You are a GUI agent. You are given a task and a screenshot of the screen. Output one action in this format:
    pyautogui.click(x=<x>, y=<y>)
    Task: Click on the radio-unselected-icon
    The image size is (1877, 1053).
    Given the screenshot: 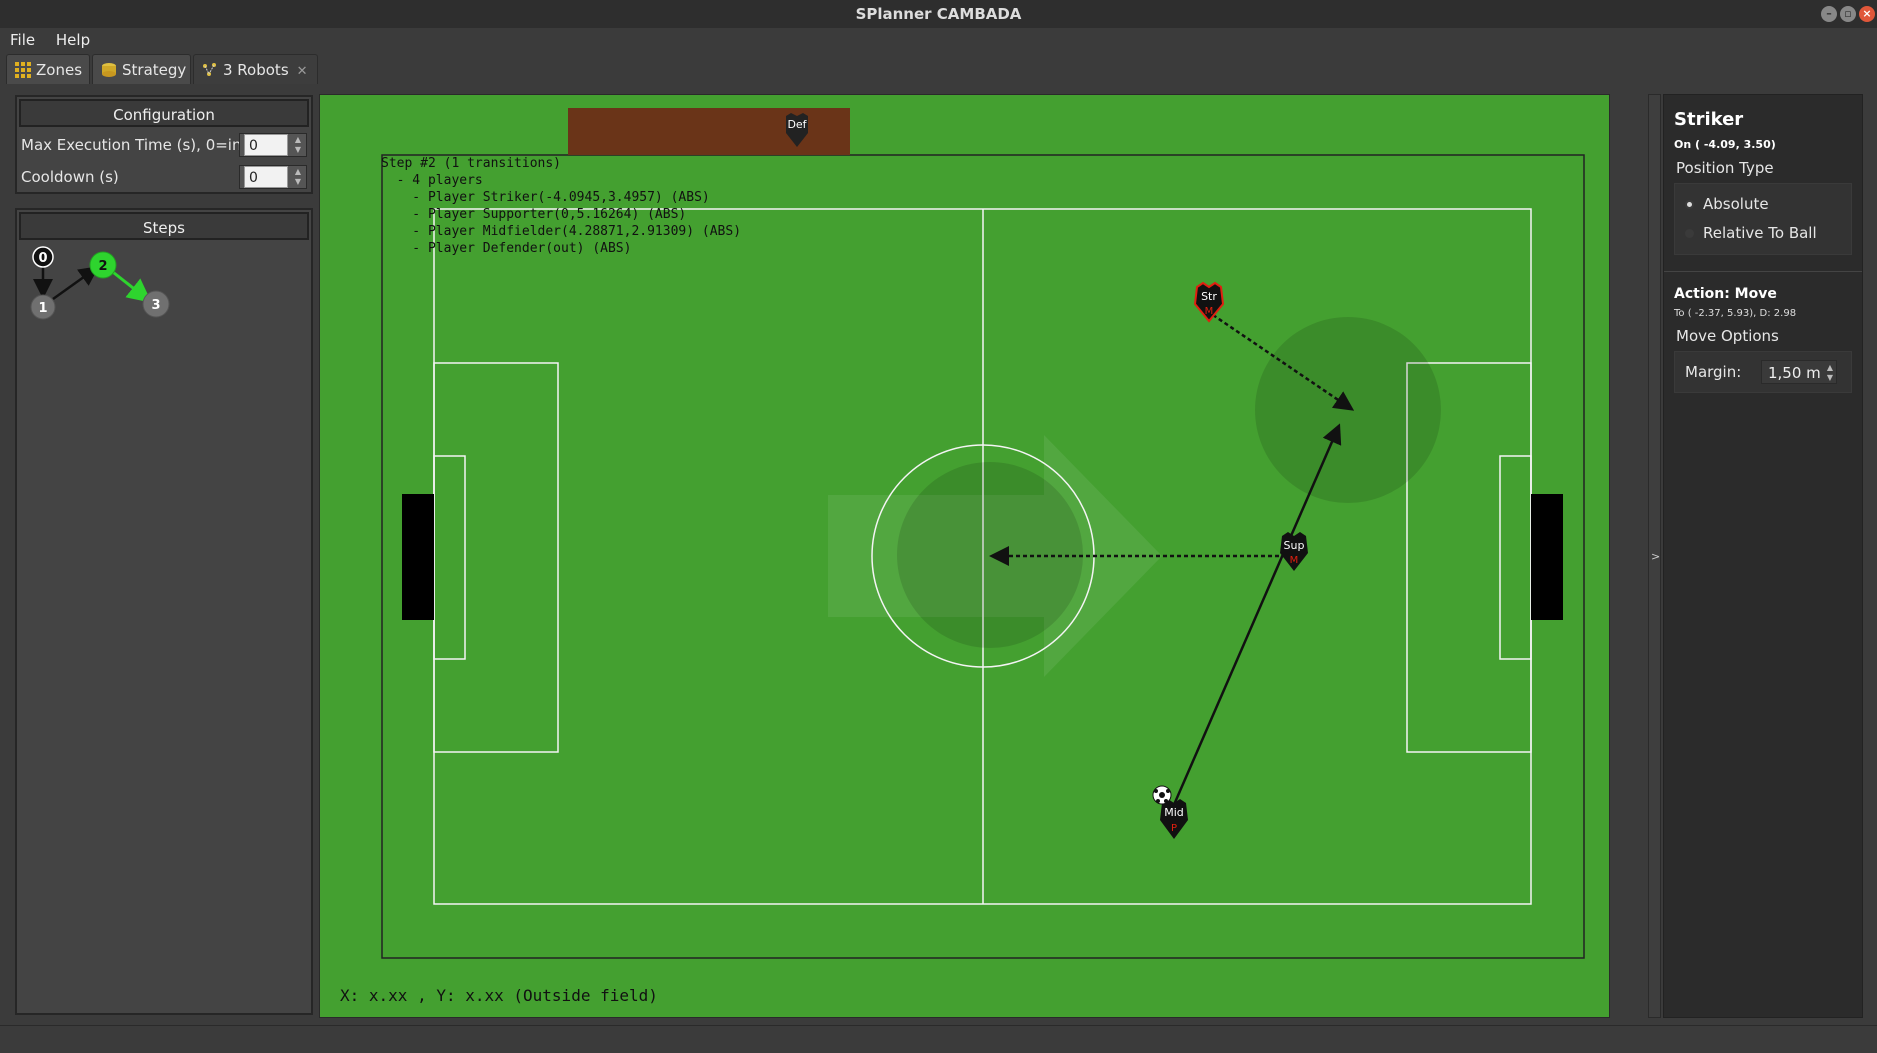 What is the action you would take?
    pyautogui.click(x=1689, y=233)
    